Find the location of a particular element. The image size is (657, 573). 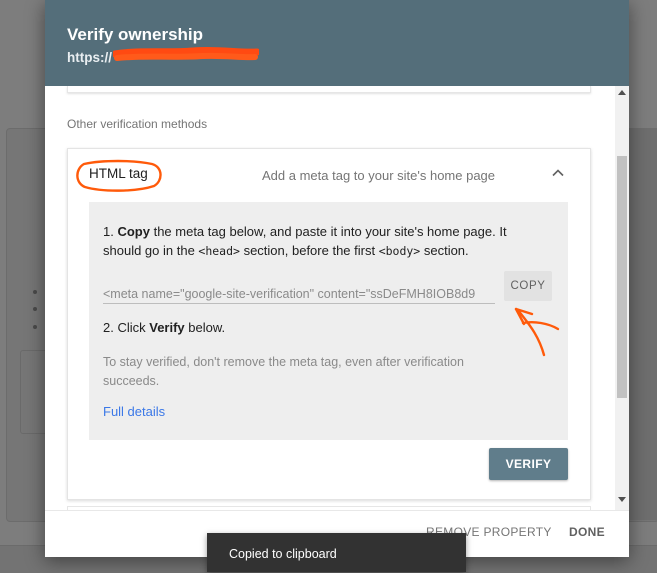

head-code: <head> is located at coordinates (219, 251).